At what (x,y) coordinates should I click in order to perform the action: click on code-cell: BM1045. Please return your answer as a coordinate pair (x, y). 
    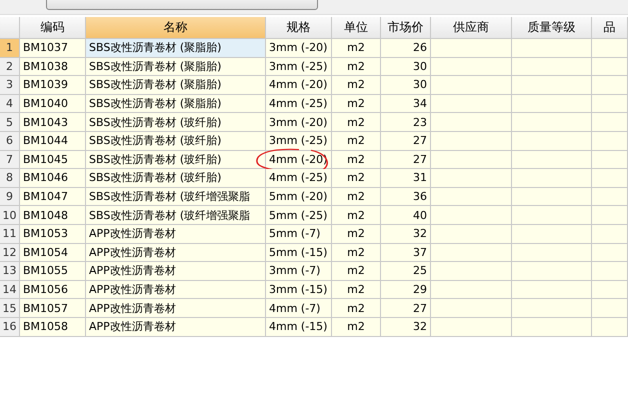
    Looking at the image, I should click on (53, 160).